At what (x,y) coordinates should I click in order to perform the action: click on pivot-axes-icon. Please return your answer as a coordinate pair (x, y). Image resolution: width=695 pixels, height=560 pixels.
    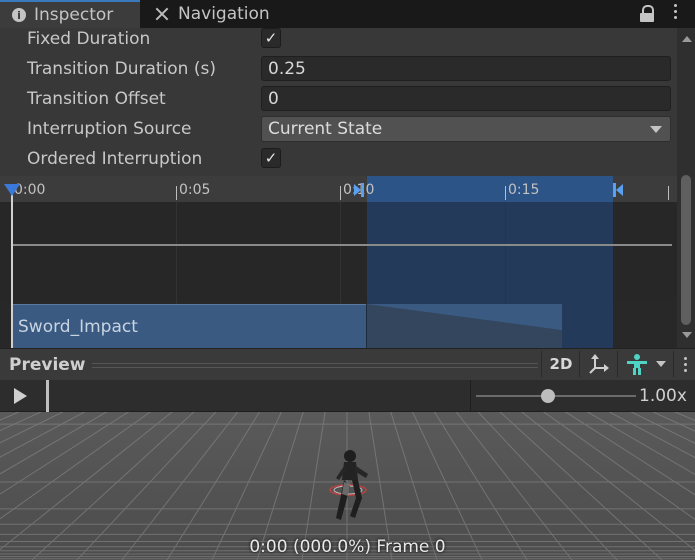
    Looking at the image, I should click on (599, 364).